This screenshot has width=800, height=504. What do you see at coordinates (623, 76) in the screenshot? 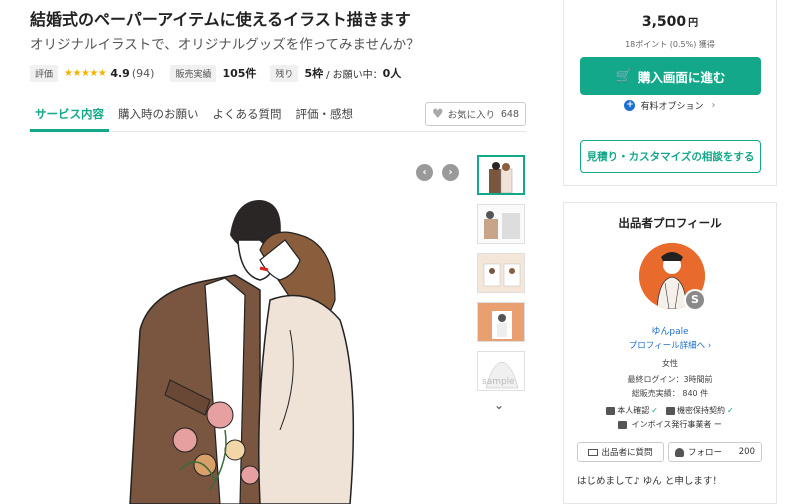
I see `cart-icon: 🛒` at bounding box center [623, 76].